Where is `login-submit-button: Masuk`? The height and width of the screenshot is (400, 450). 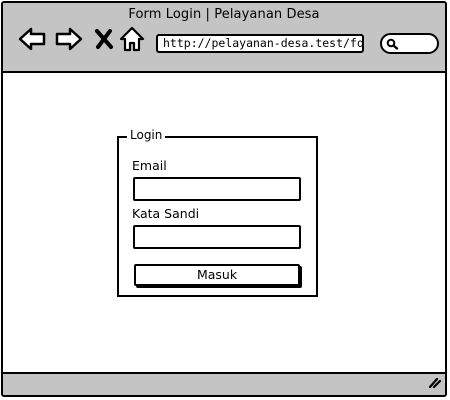
login-submit-button: Masuk is located at coordinates (217, 275).